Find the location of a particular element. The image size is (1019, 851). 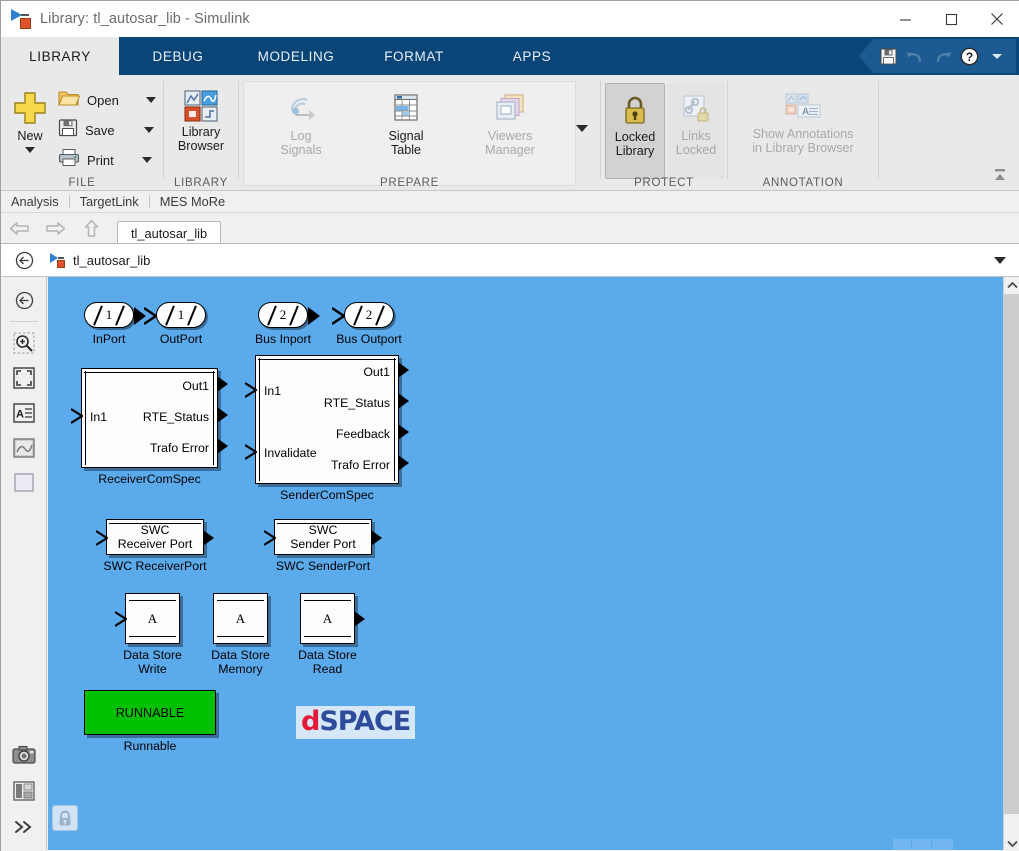

open-chevron-down-icon is located at coordinates (150, 100).